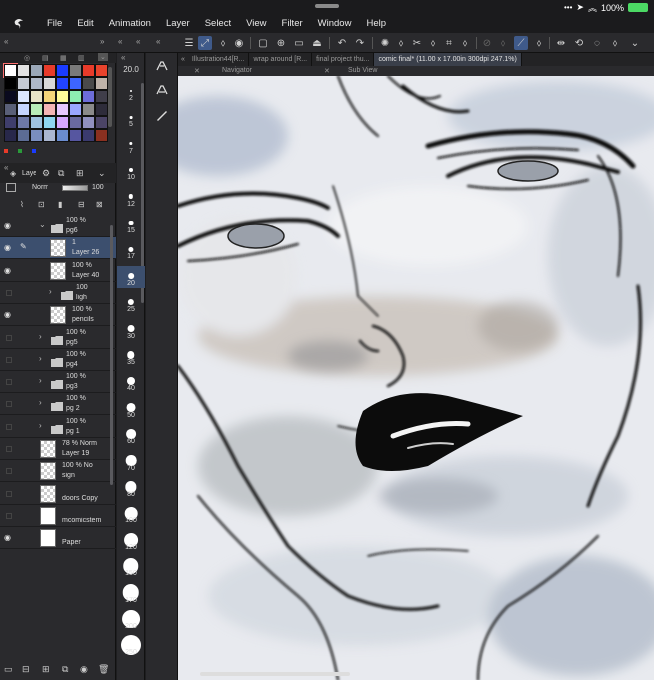 The image size is (654, 680). Describe the element at coordinates (579, 43) in the screenshot. I see `rotate-icon: ⟲` at that location.